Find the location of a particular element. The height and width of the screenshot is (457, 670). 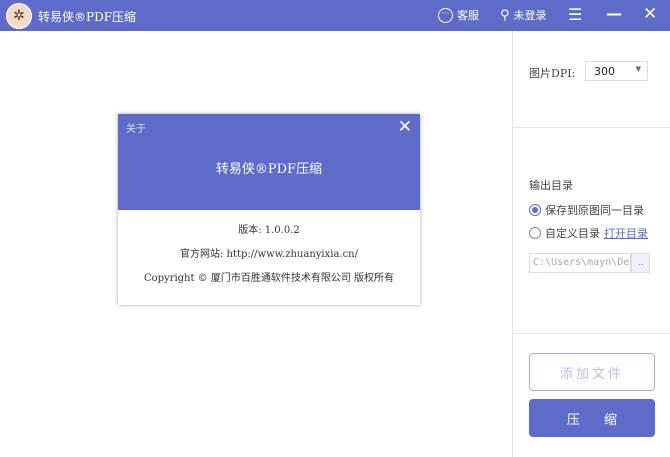

output-dir-label: 输出目录 is located at coordinates (551, 185).